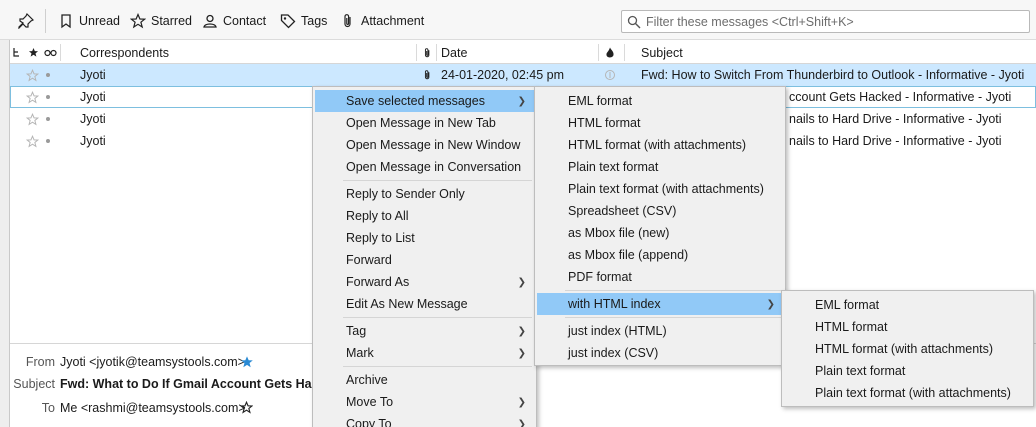 Image resolution: width=1036 pixels, height=427 pixels. What do you see at coordinates (424, 420) in the screenshot?
I see `menu-item-copy-to: Copy To ❯` at bounding box center [424, 420].